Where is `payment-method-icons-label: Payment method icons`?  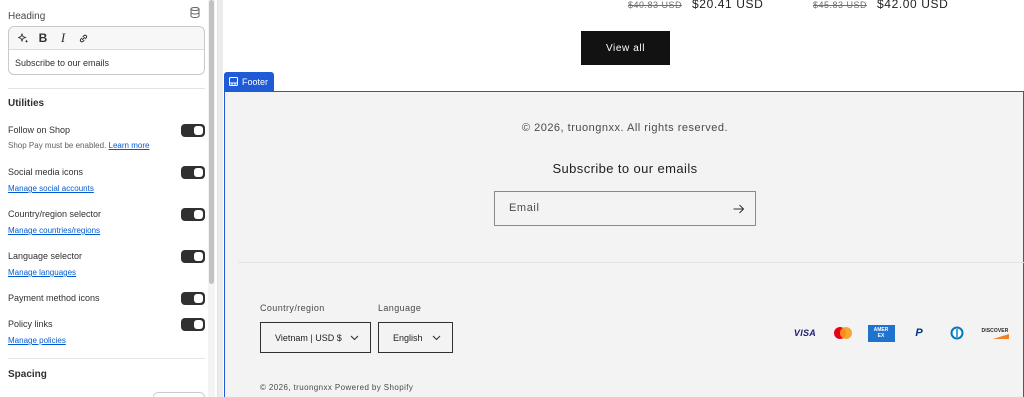
payment-method-icons-label: Payment method icons is located at coordinates (54, 298).